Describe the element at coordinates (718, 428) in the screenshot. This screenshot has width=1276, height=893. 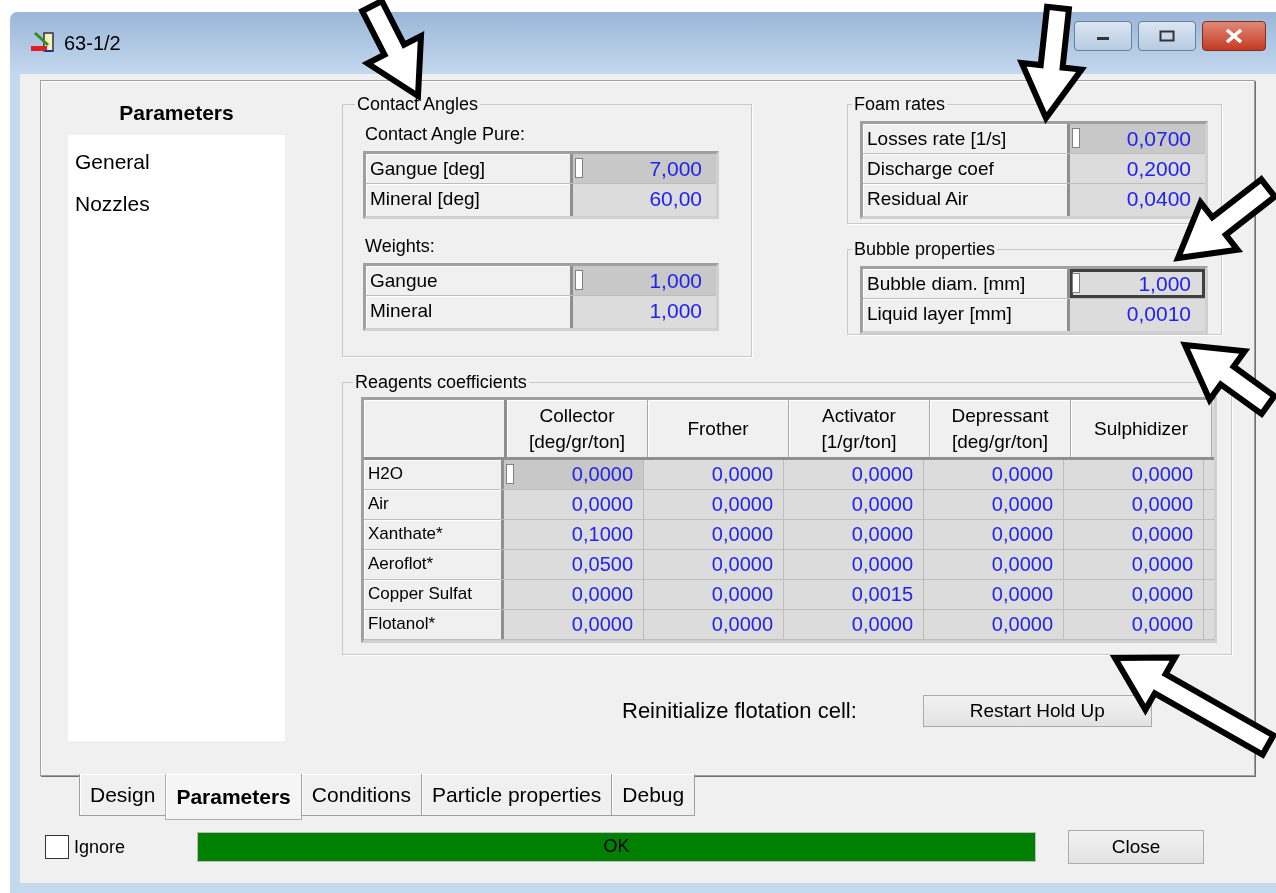
I see `column-header: Frother` at that location.